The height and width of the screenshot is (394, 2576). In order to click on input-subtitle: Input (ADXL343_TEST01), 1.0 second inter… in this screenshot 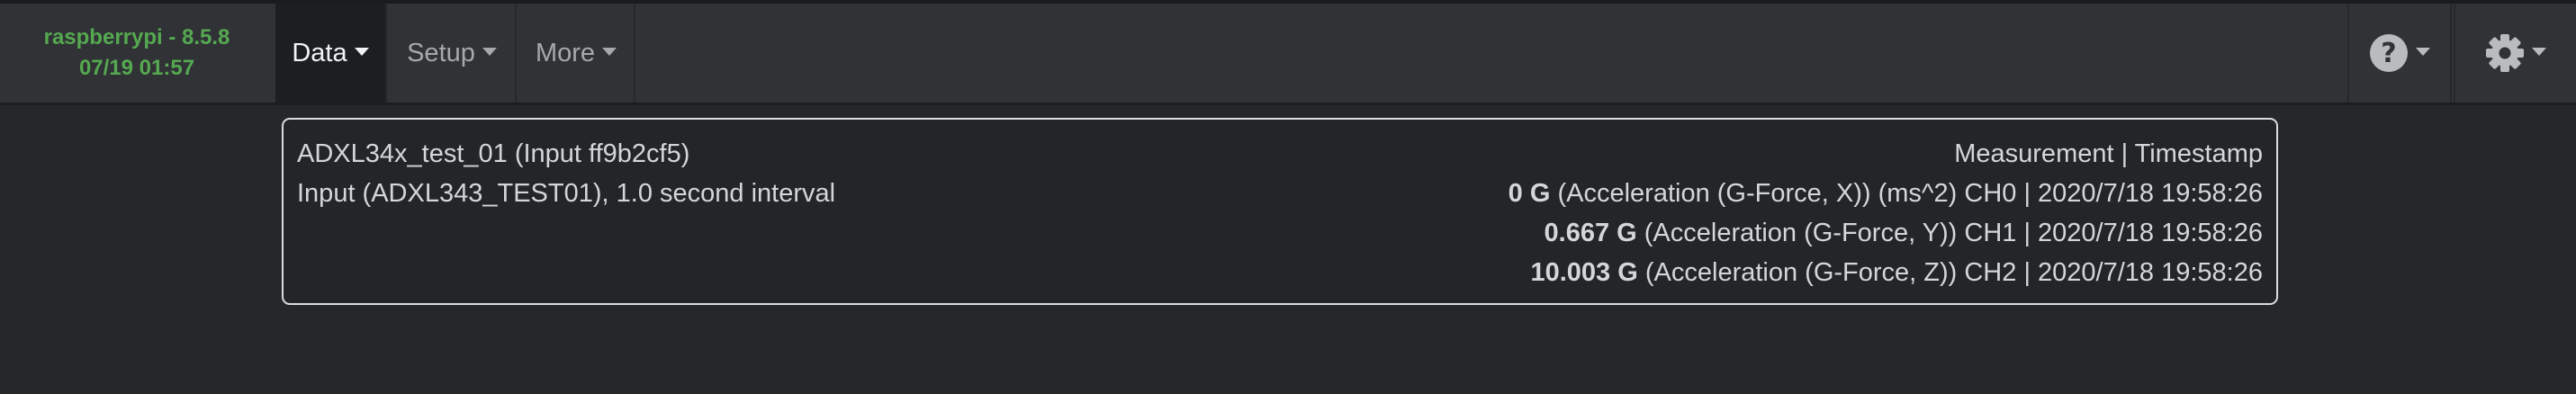, I will do `click(566, 193)`.